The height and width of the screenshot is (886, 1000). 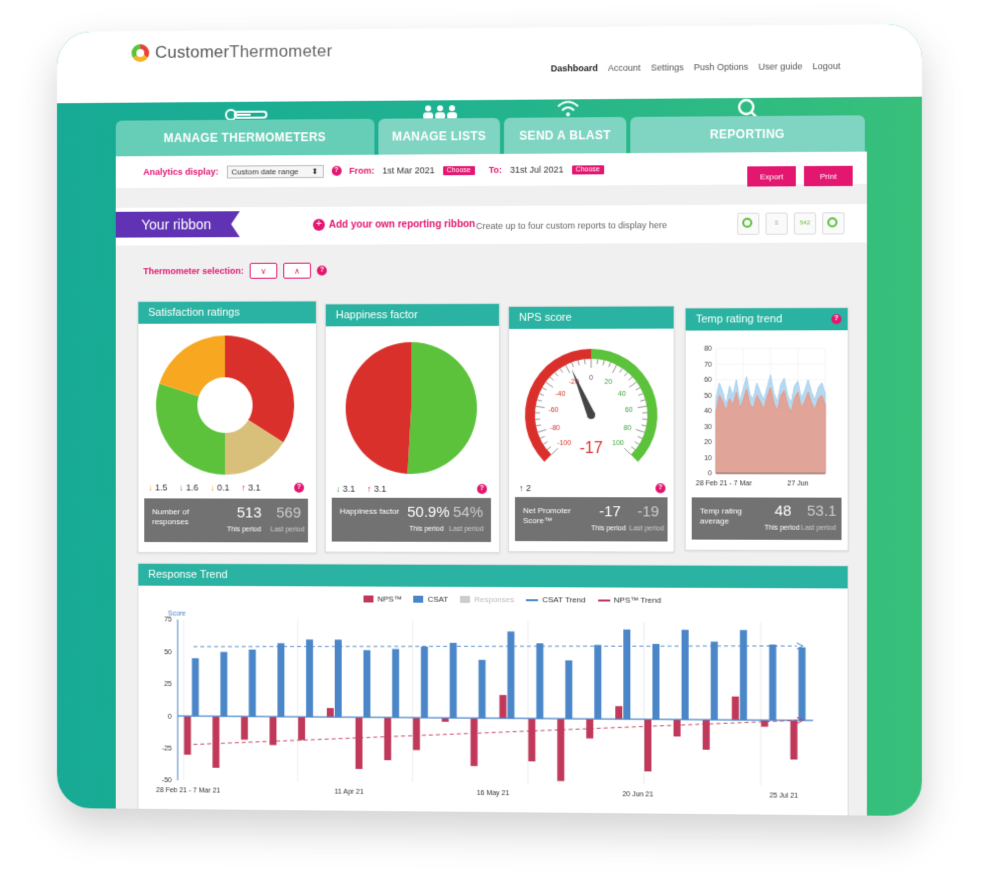 What do you see at coordinates (805, 223) in the screenshot?
I see `mini-count: 542` at bounding box center [805, 223].